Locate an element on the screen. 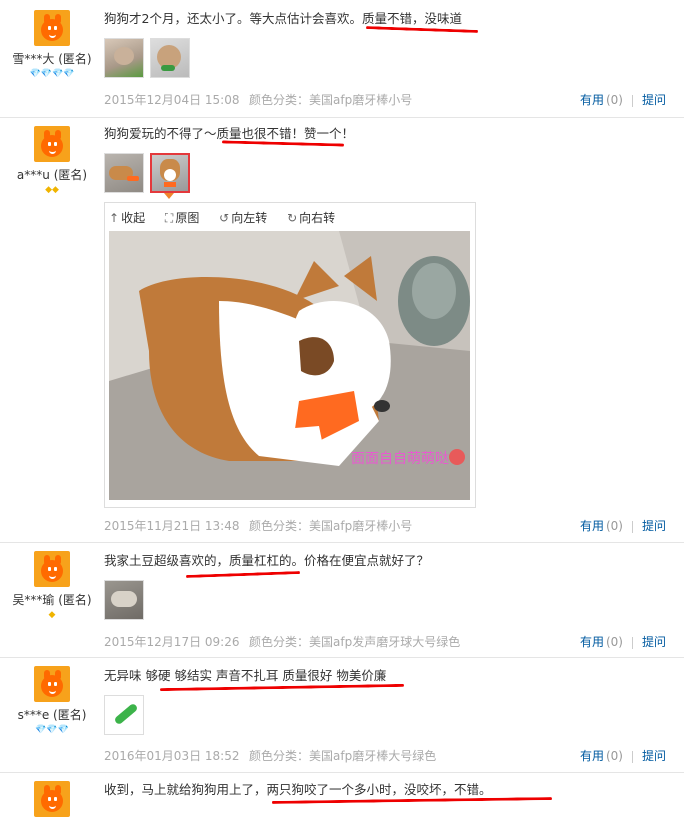  product-spec: 颜色分类：美国afp发声磨牙球大号绿色 is located at coordinates (355, 642).